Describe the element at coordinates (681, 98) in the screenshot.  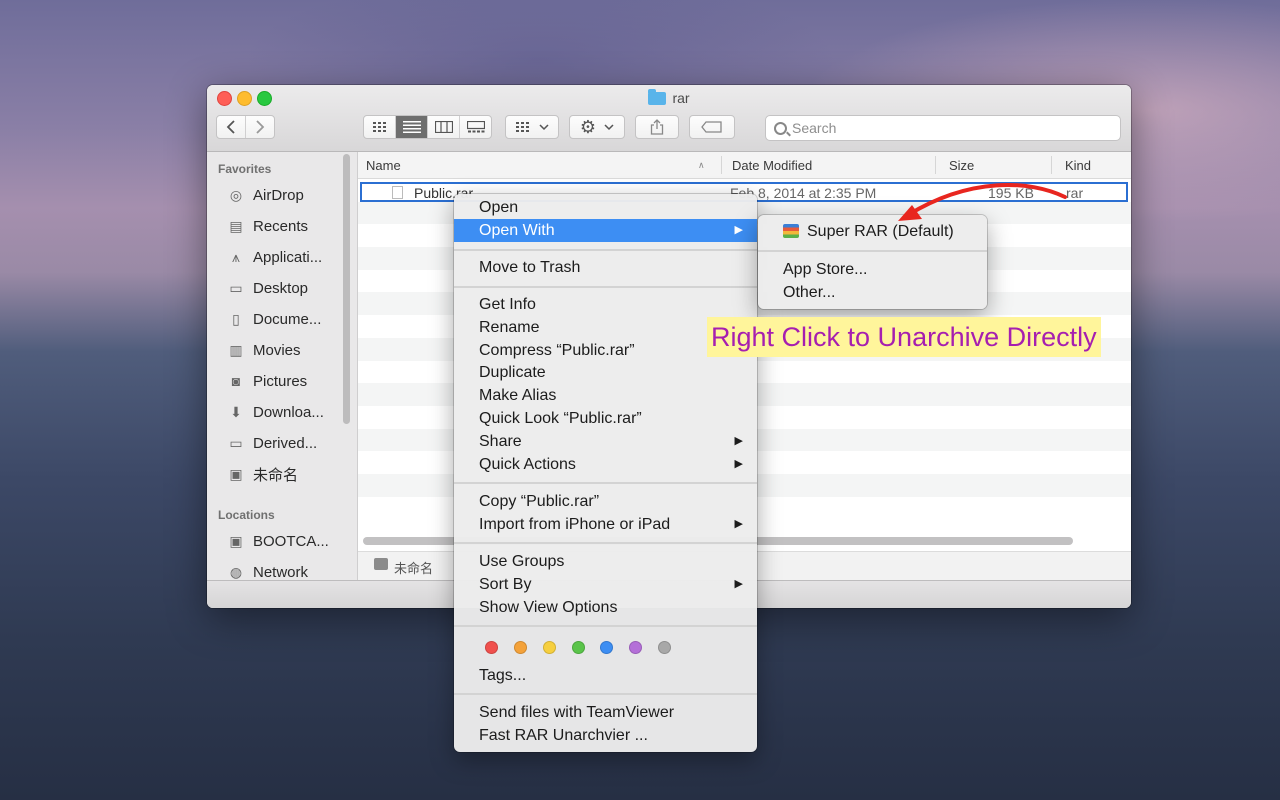
I see `window-title-text: rar` at that location.